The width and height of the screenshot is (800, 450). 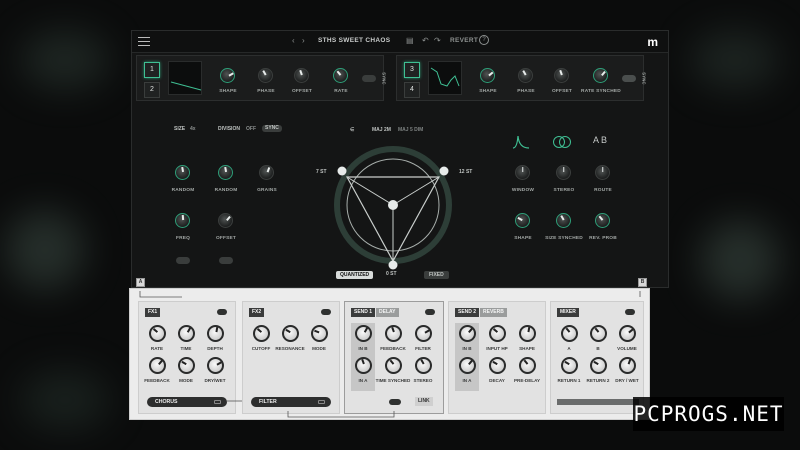 I want to click on chevron-left-icon: ‹, so click(x=293, y=40).